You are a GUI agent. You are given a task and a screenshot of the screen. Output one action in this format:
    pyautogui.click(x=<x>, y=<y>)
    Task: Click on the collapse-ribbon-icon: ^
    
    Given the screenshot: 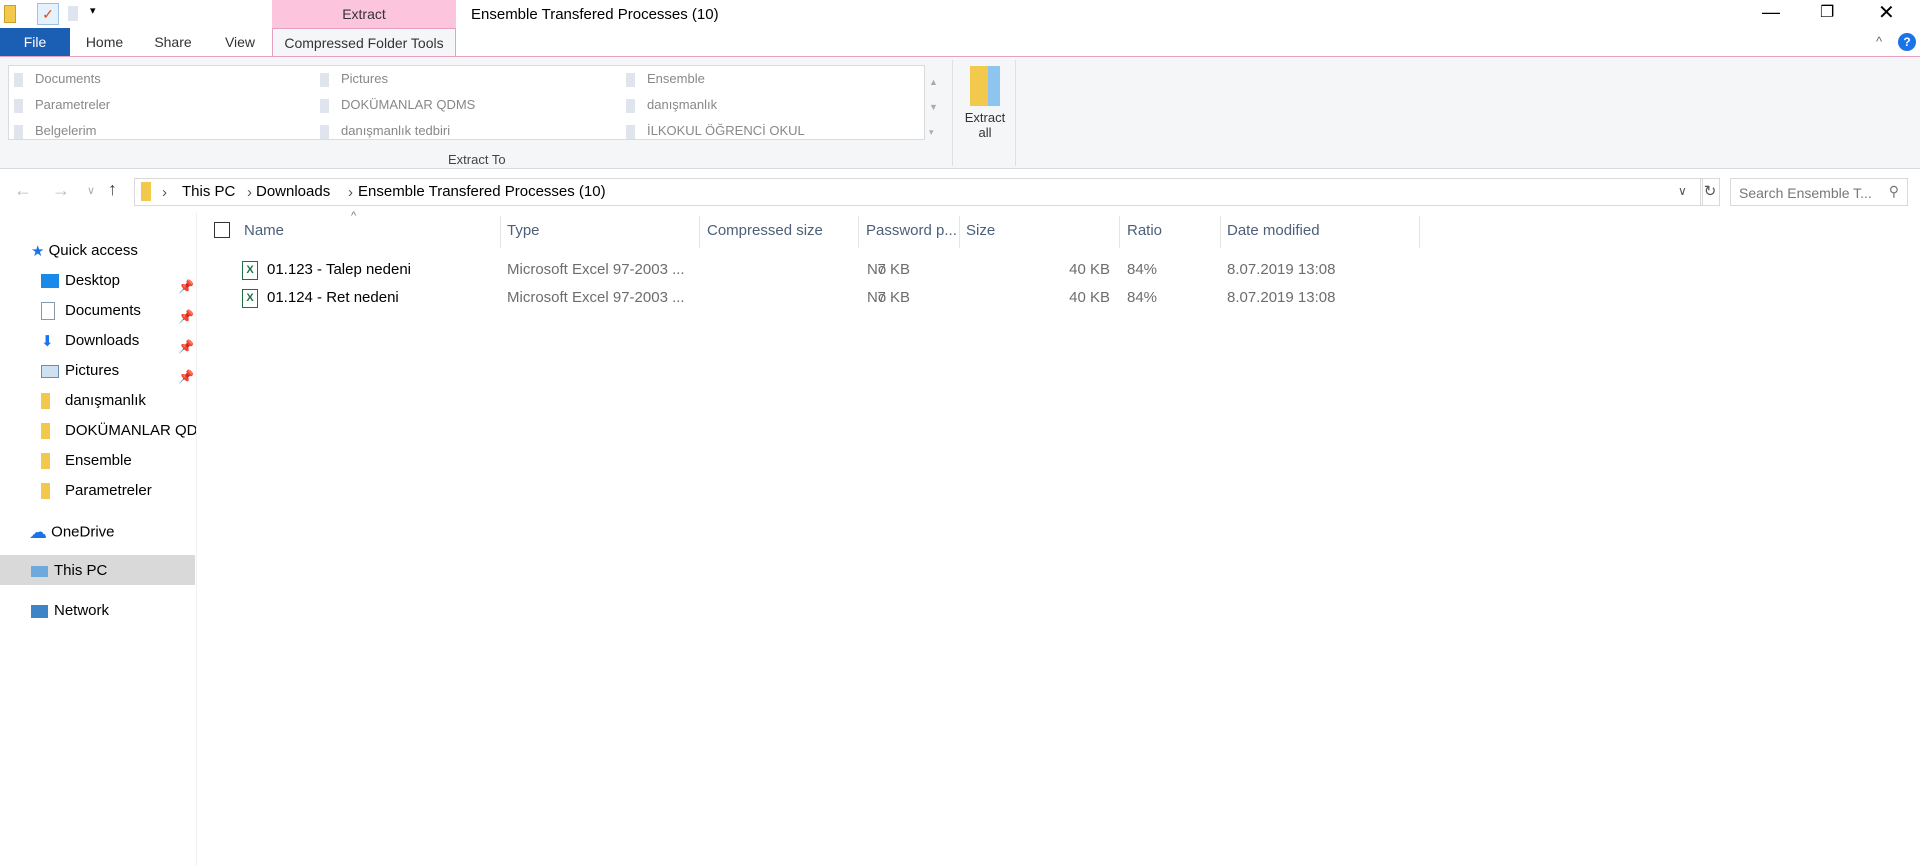 What is the action you would take?
    pyautogui.click(x=1879, y=41)
    